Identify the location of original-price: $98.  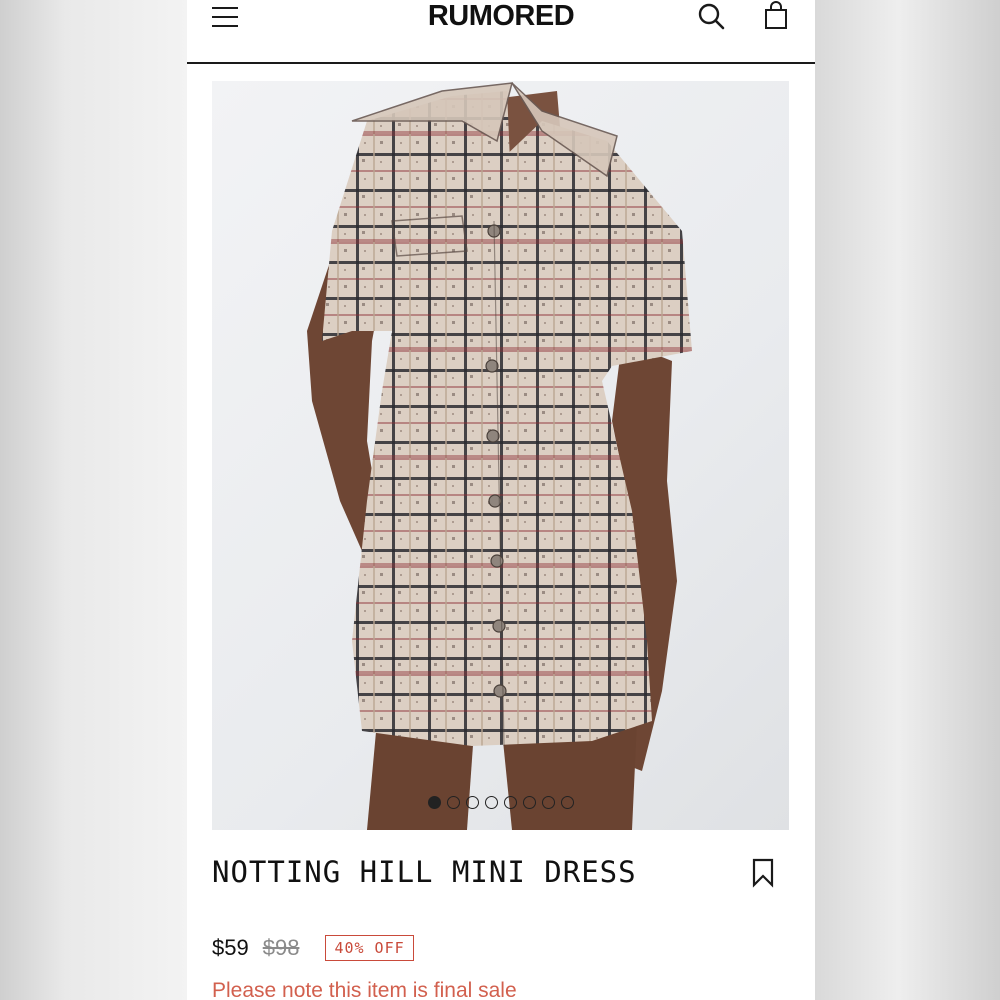
(281, 947).